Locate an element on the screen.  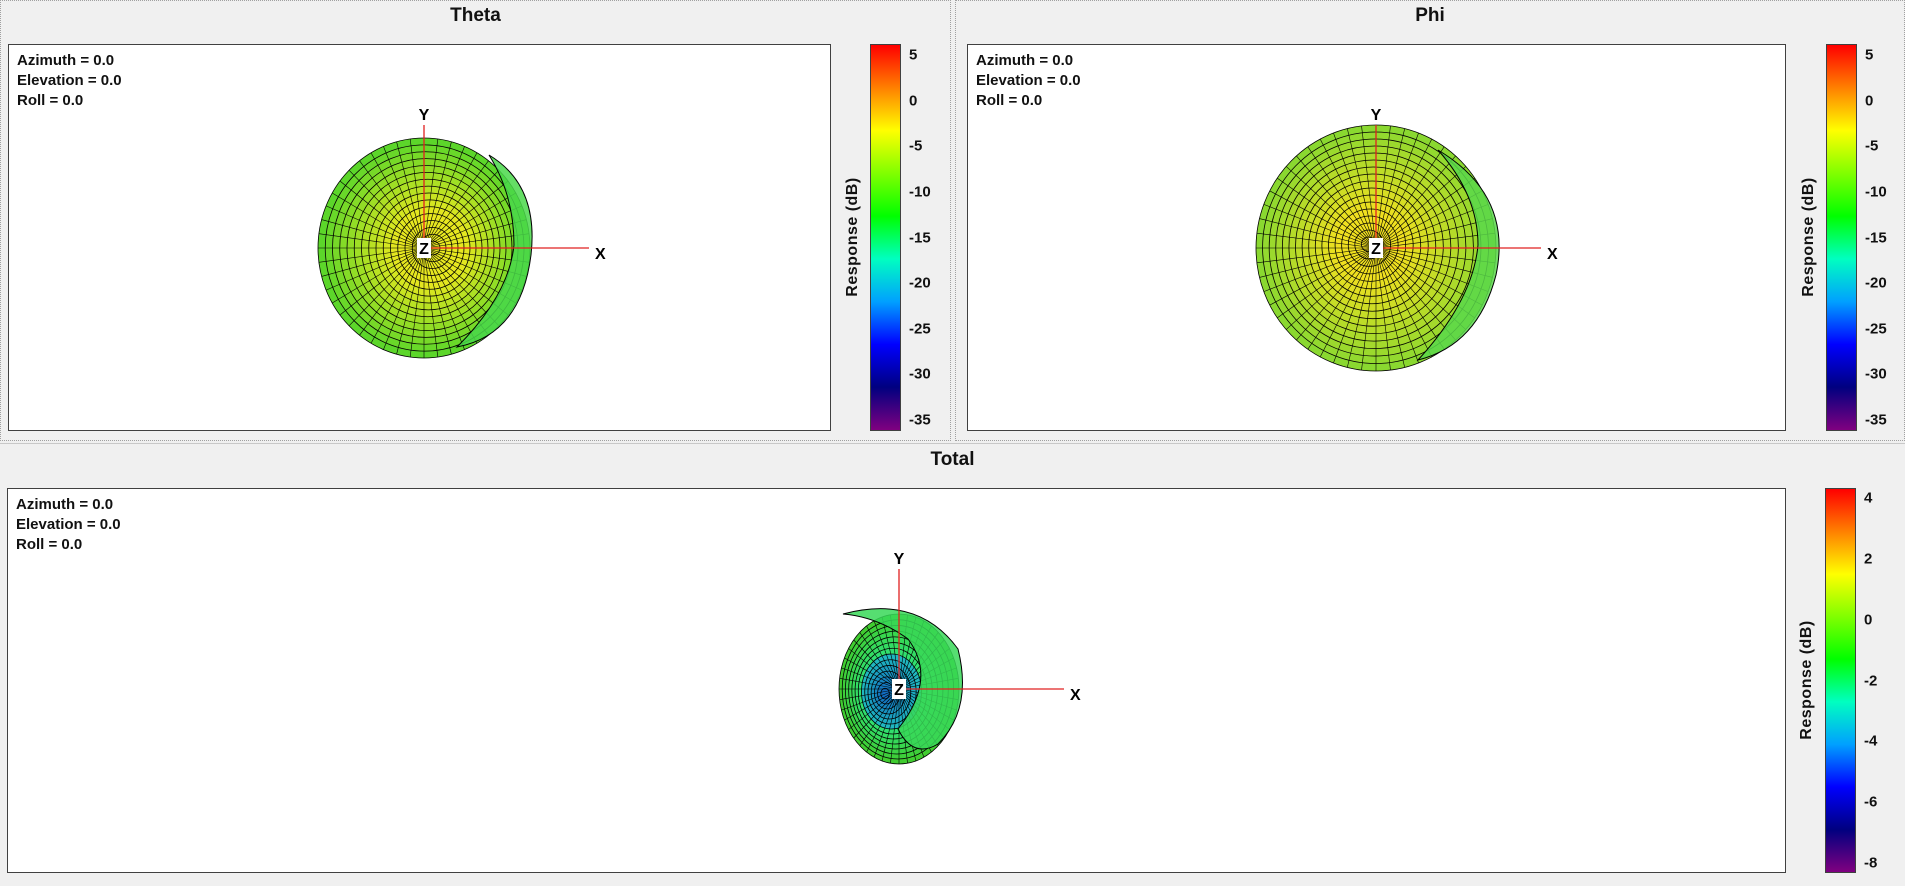
theta-colorbar-tick: -15 is located at coordinates (920, 237).